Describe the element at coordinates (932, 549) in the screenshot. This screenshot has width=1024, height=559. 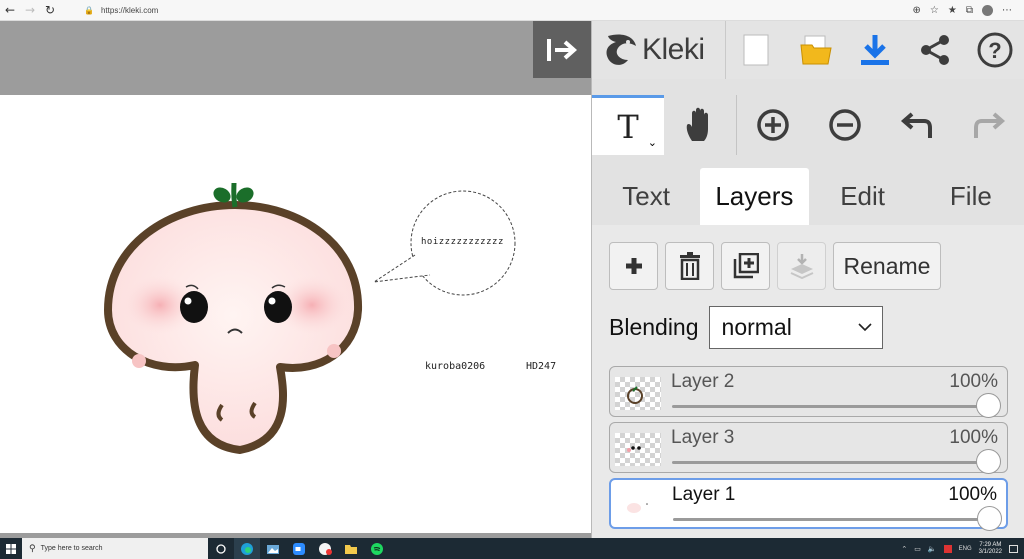
I see `volume-icon: 🔈` at that location.